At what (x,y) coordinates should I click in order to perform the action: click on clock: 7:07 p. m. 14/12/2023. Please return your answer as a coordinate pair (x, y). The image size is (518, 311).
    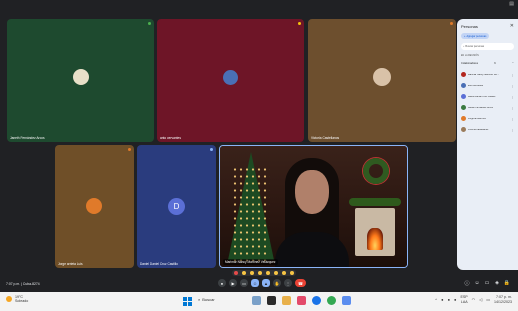
    Looking at the image, I should click on (503, 299).